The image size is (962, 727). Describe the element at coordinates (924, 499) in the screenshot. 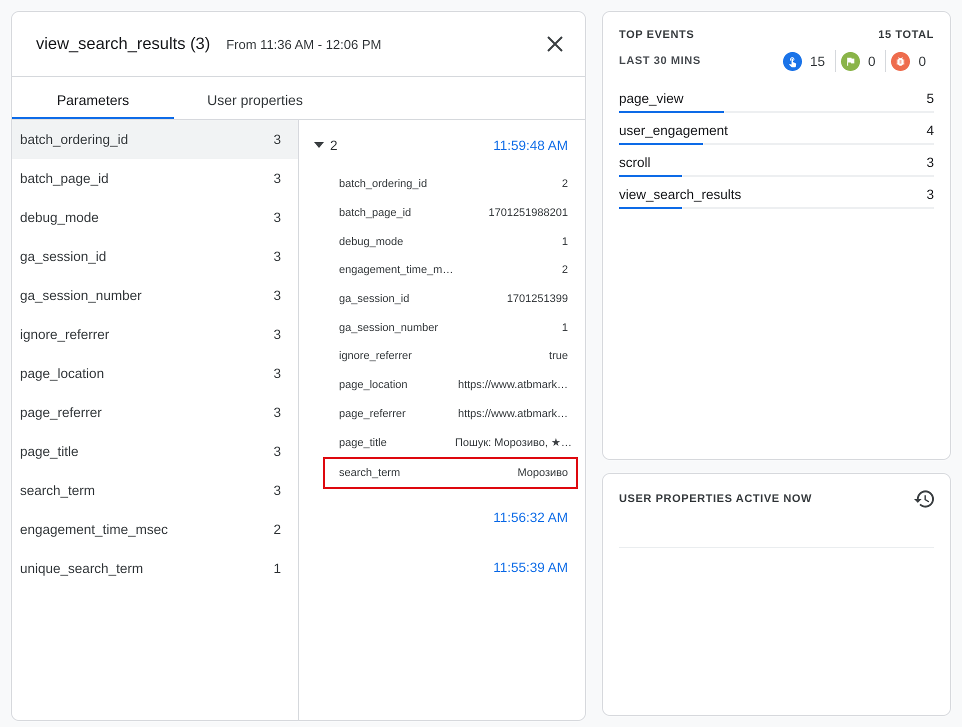

I see `history-icon` at that location.